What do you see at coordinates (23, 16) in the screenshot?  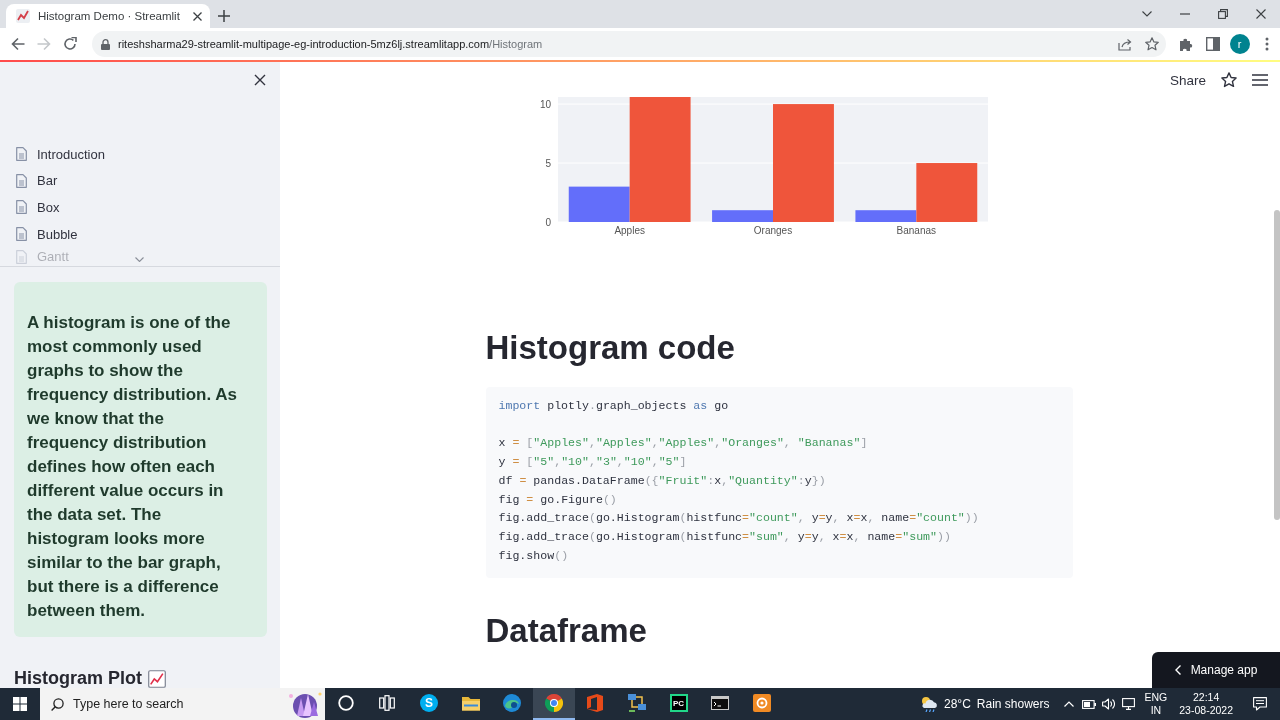 I see `chart-line-icon` at bounding box center [23, 16].